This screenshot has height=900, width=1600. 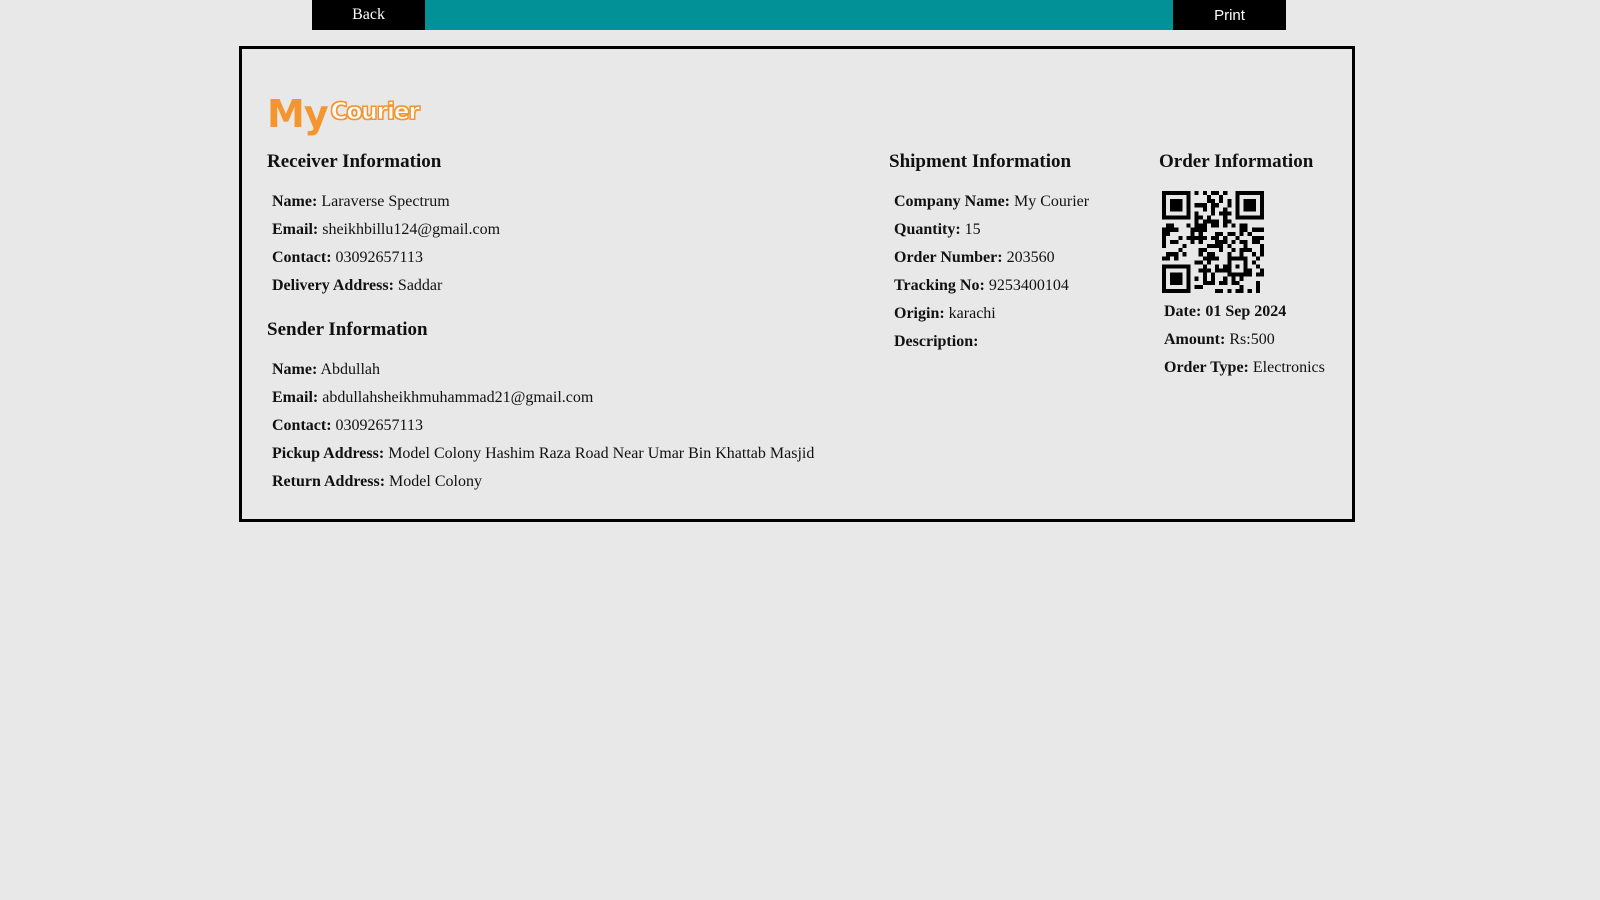 What do you see at coordinates (991, 230) in the screenshot?
I see `shipment-quantity-row: Quantity: 15` at bounding box center [991, 230].